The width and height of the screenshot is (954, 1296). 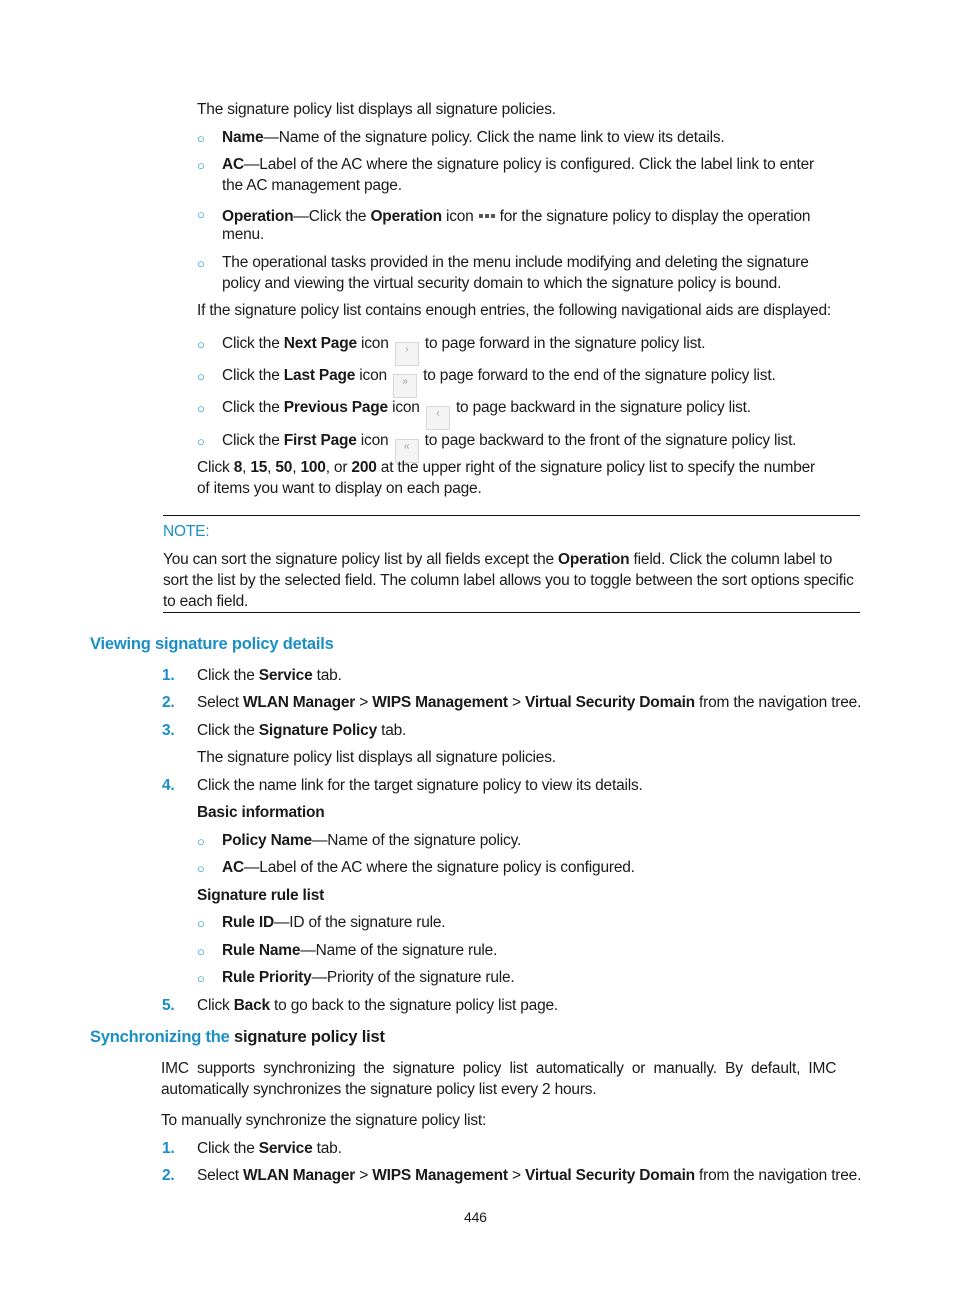 What do you see at coordinates (269, 1148) in the screenshot?
I see `sync-step-1: Click the Service tab.` at bounding box center [269, 1148].